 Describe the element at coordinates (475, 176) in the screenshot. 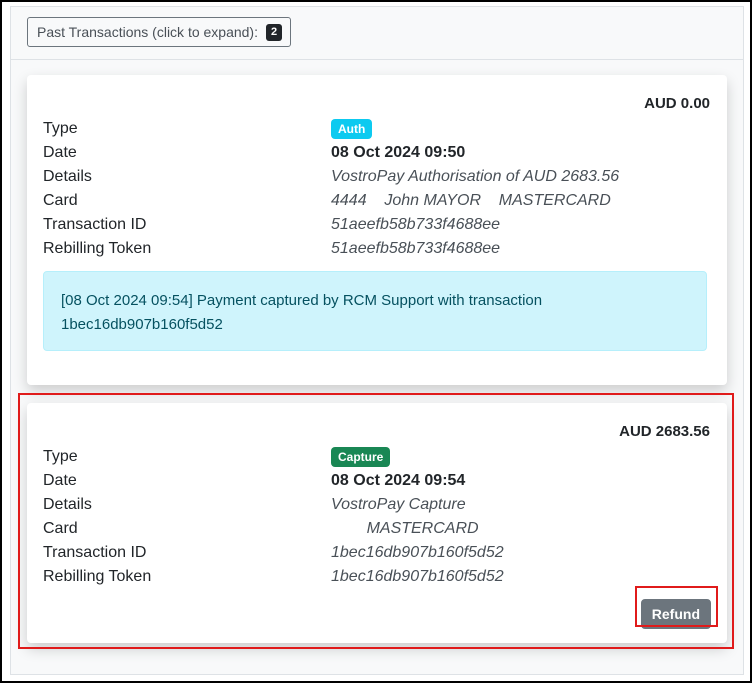

I see `details-value: VostroPay Authorisation of AUD 2683.56` at that location.